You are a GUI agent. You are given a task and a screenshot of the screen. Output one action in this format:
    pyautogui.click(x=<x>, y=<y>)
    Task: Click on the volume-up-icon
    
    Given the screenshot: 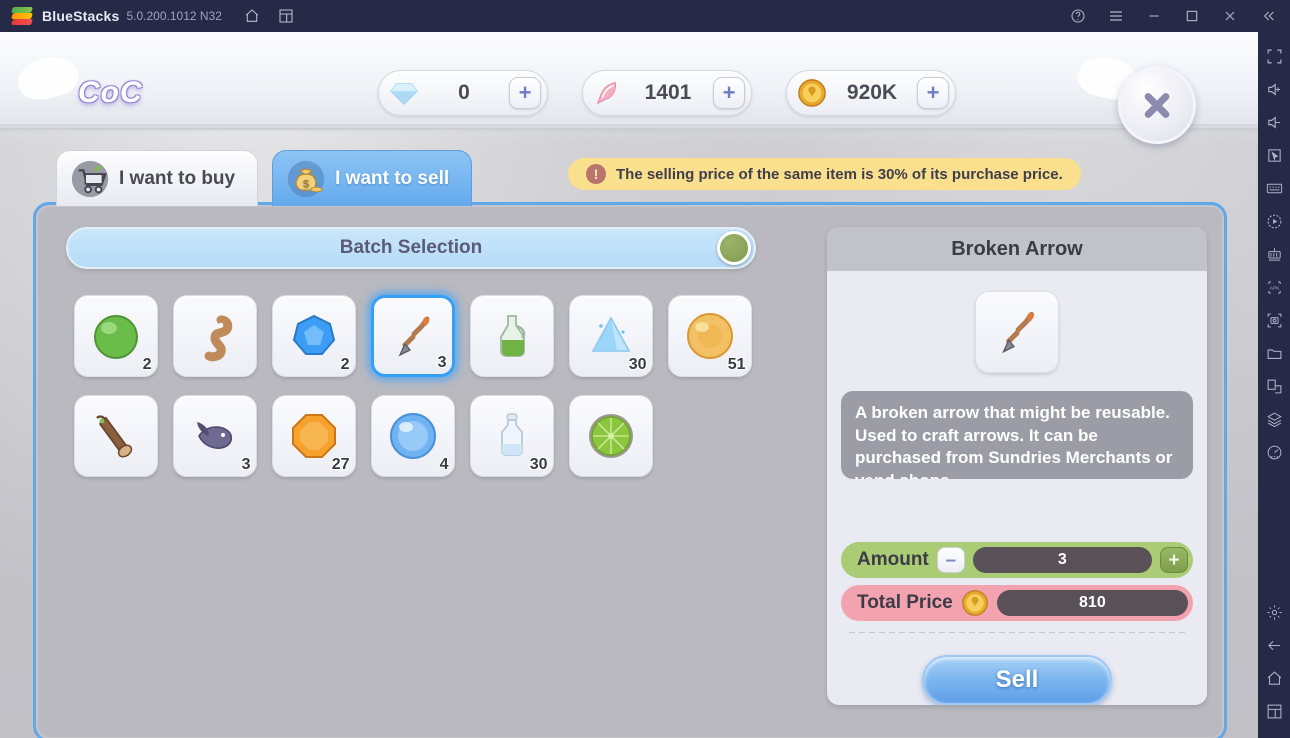 What is the action you would take?
    pyautogui.click(x=1274, y=89)
    